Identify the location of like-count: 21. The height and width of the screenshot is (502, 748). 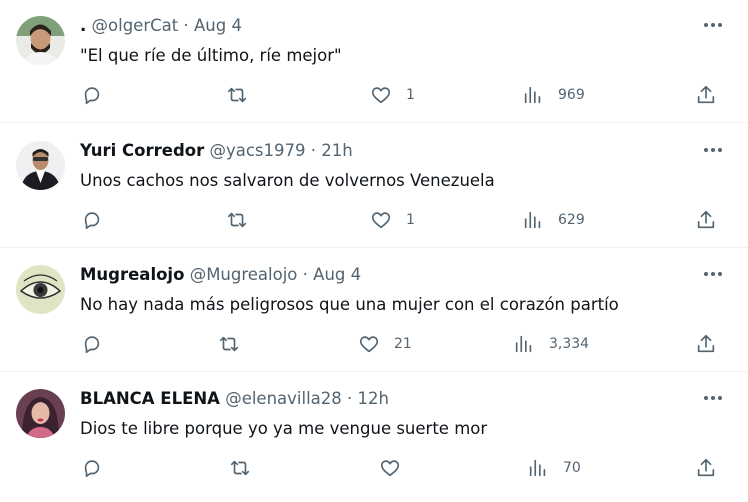
(403, 344).